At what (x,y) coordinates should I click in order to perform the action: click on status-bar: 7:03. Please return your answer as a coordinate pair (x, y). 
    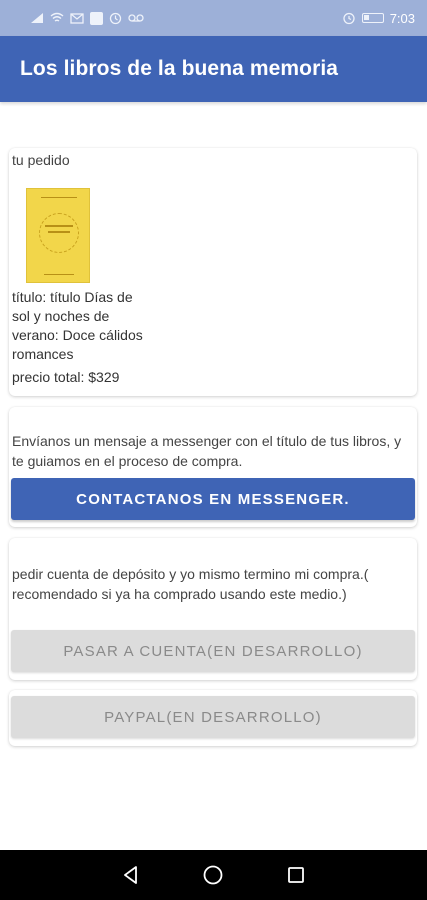
    Looking at the image, I should click on (213, 18).